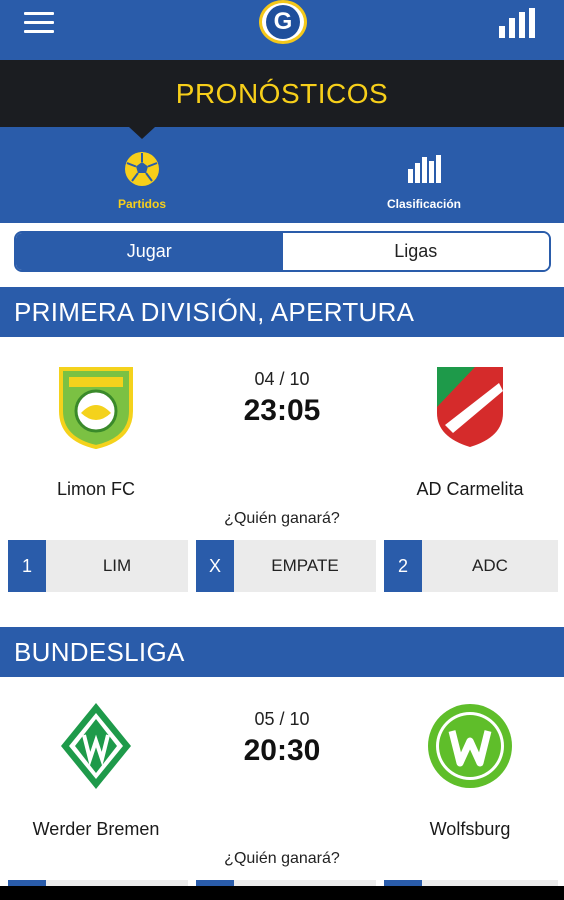 The image size is (564, 900). Describe the element at coordinates (305, 565) in the screenshot. I see `pick-draw-label: EMPATE` at that location.